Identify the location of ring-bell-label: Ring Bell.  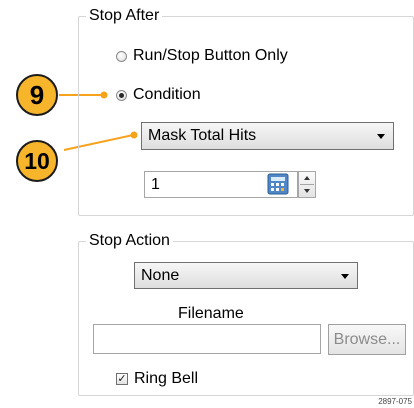
(166, 378).